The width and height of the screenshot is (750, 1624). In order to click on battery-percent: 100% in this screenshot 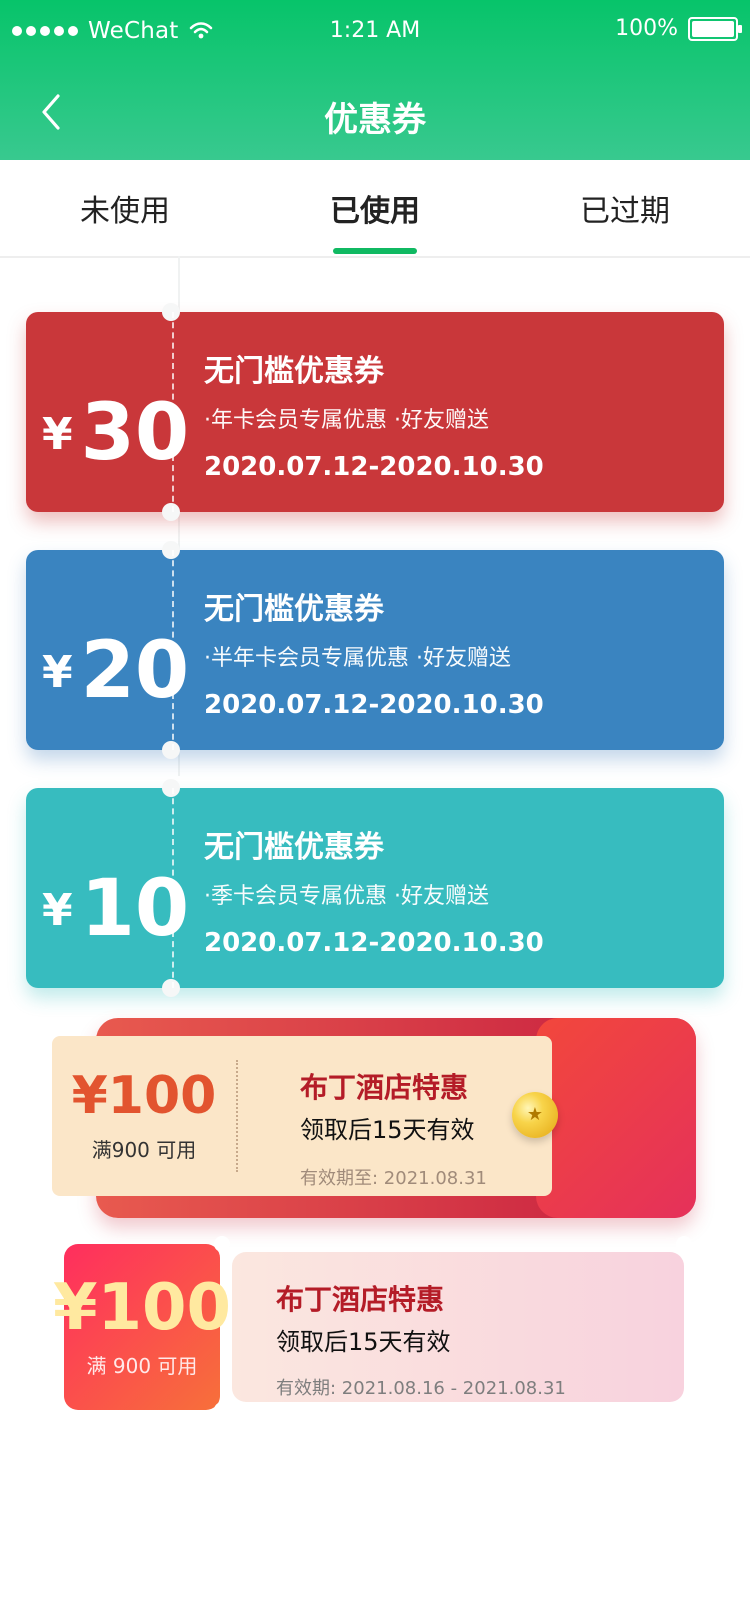, I will do `click(646, 28)`.